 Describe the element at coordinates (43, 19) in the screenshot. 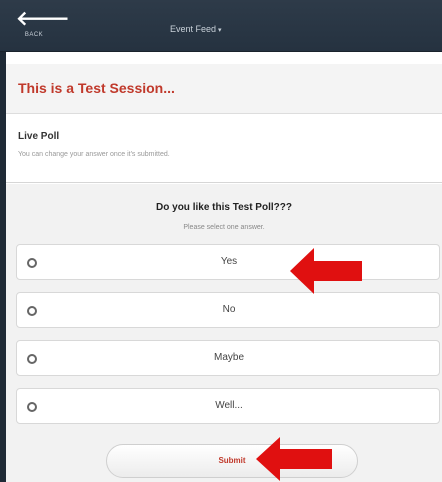

I see `back-arrow-icon: 🡐` at that location.